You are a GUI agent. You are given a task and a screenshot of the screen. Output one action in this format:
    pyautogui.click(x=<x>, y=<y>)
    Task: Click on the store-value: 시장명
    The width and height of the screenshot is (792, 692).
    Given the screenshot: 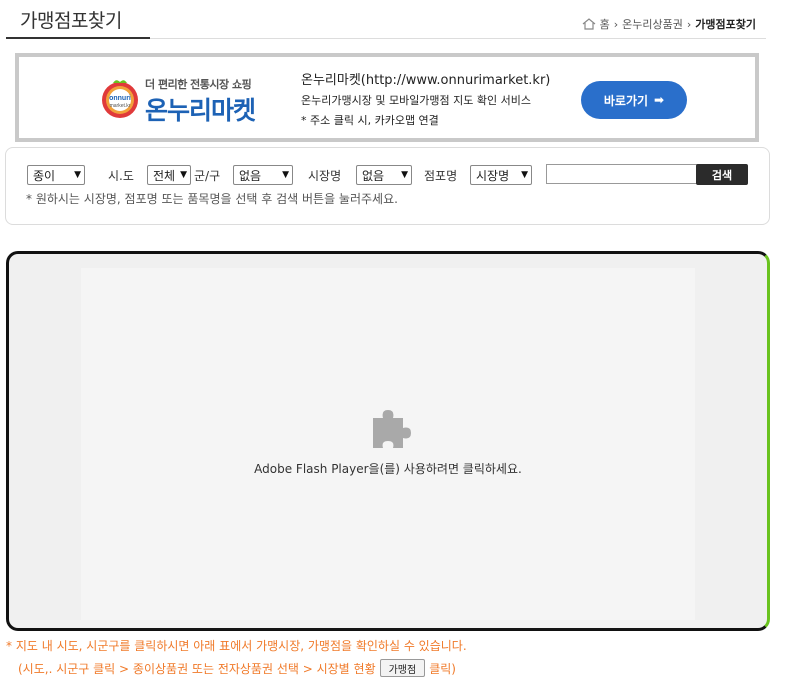 What is the action you would take?
    pyautogui.click(x=493, y=175)
    